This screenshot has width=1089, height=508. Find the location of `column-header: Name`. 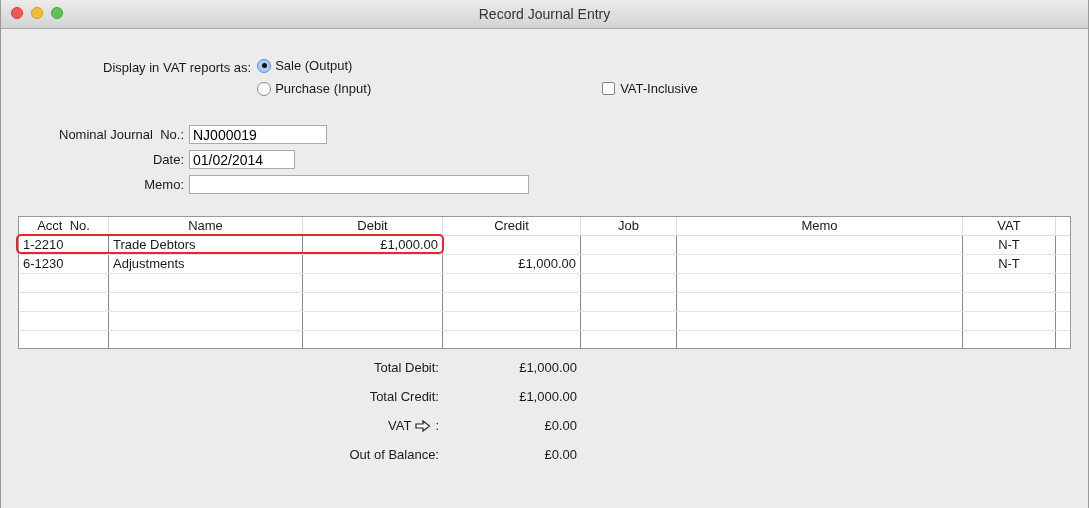

column-header: Name is located at coordinates (206, 226).